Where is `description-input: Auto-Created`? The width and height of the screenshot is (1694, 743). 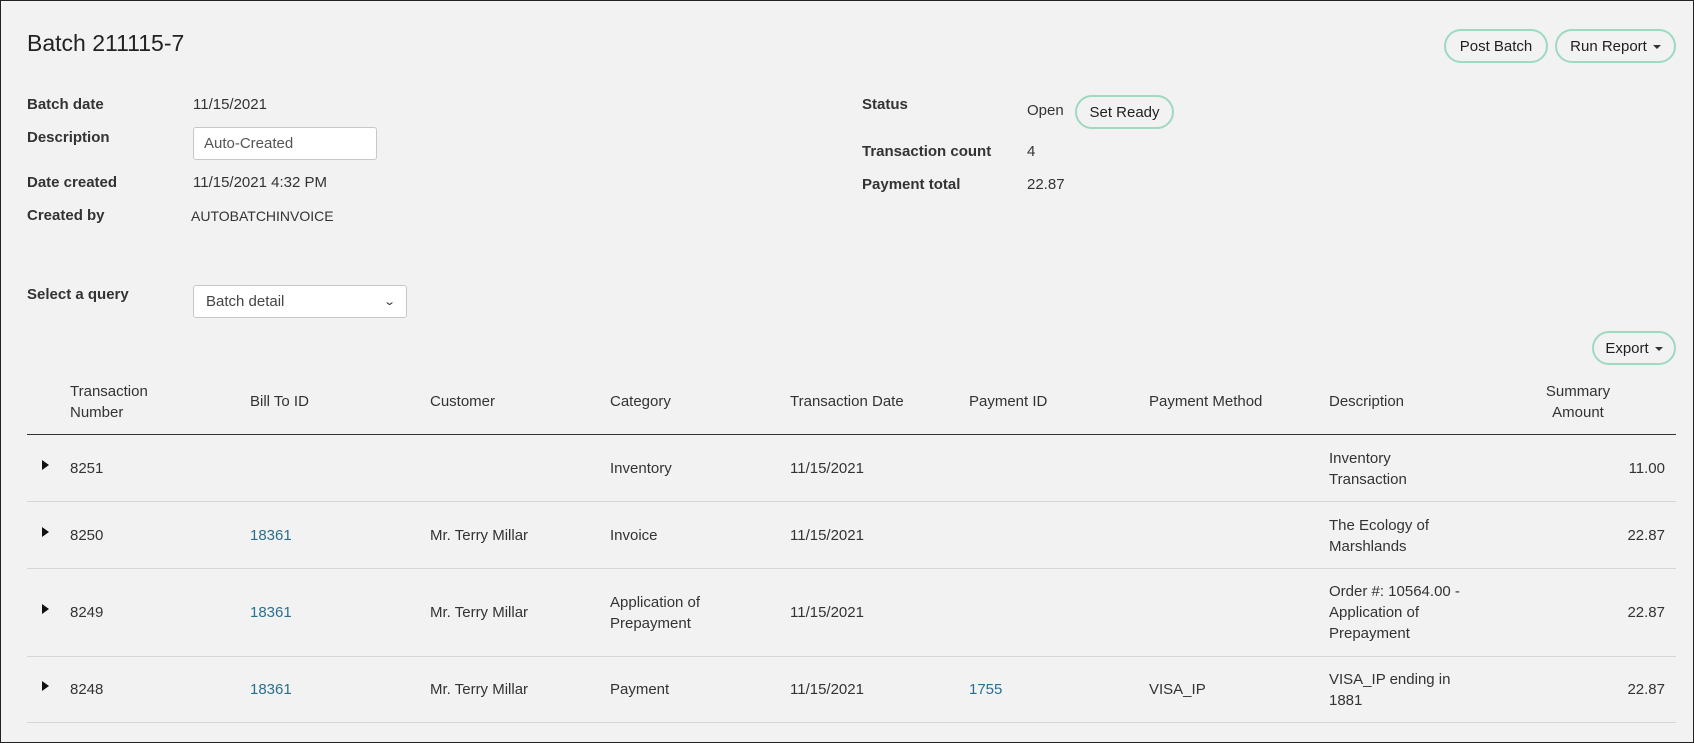 description-input: Auto-Created is located at coordinates (285, 143).